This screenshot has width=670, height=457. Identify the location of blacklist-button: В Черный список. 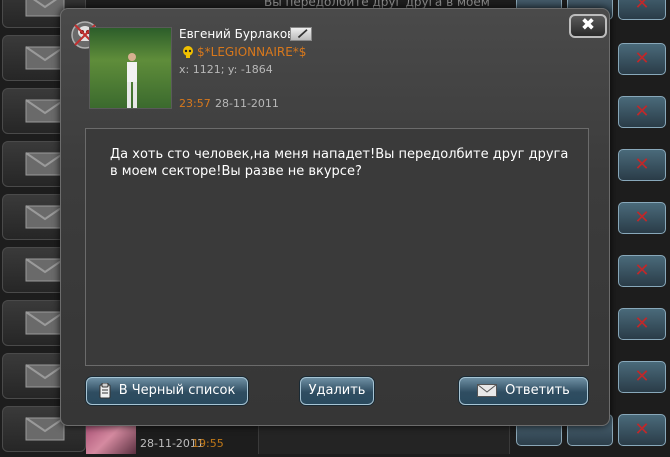
(167, 391).